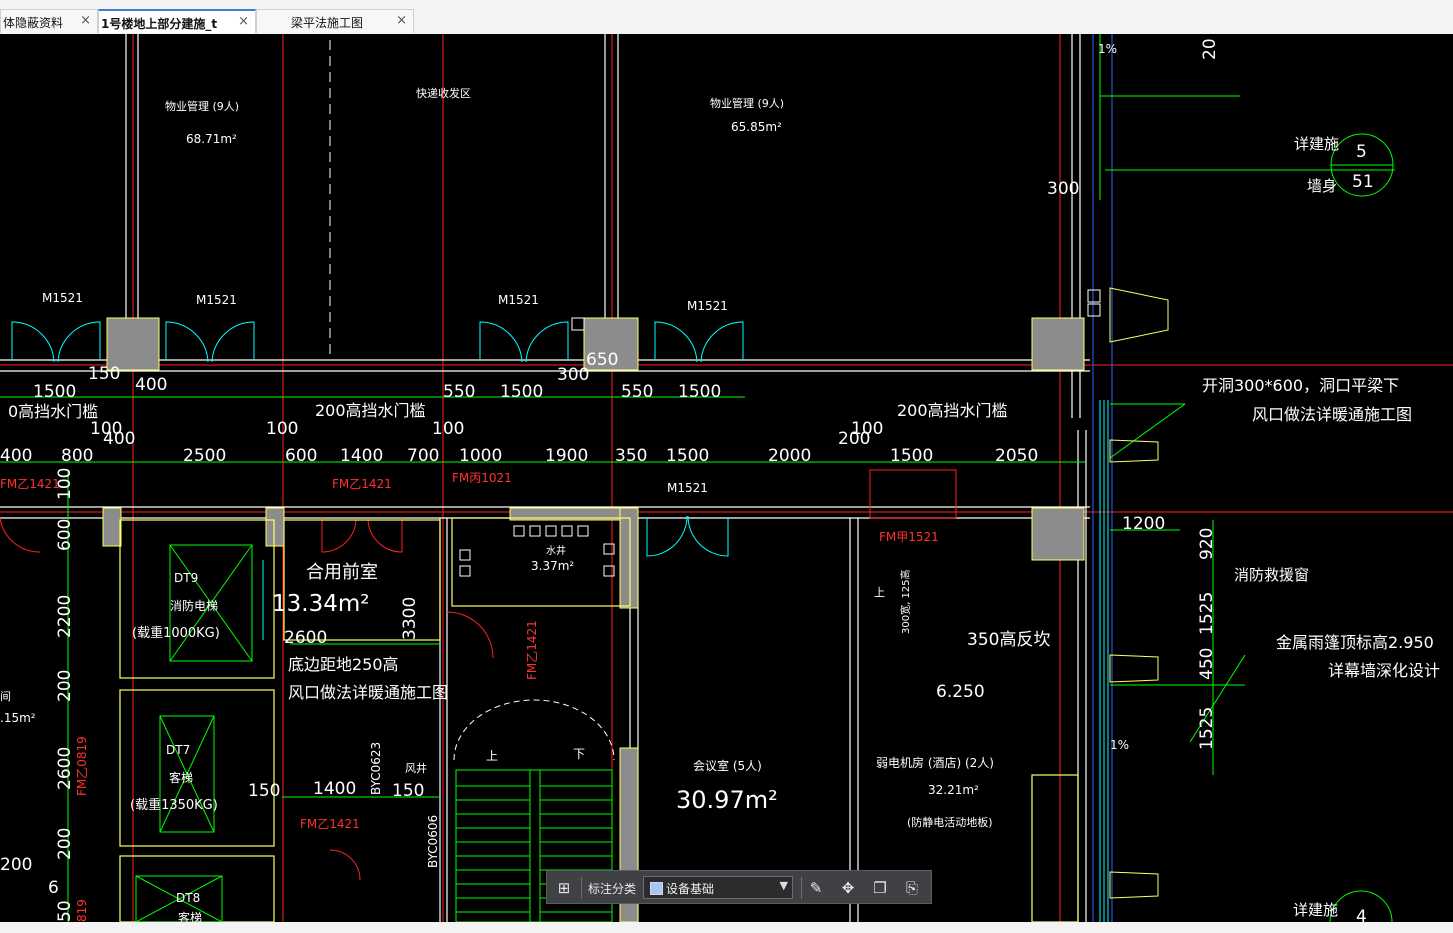  I want to click on dim: 50, so click(65, 911).